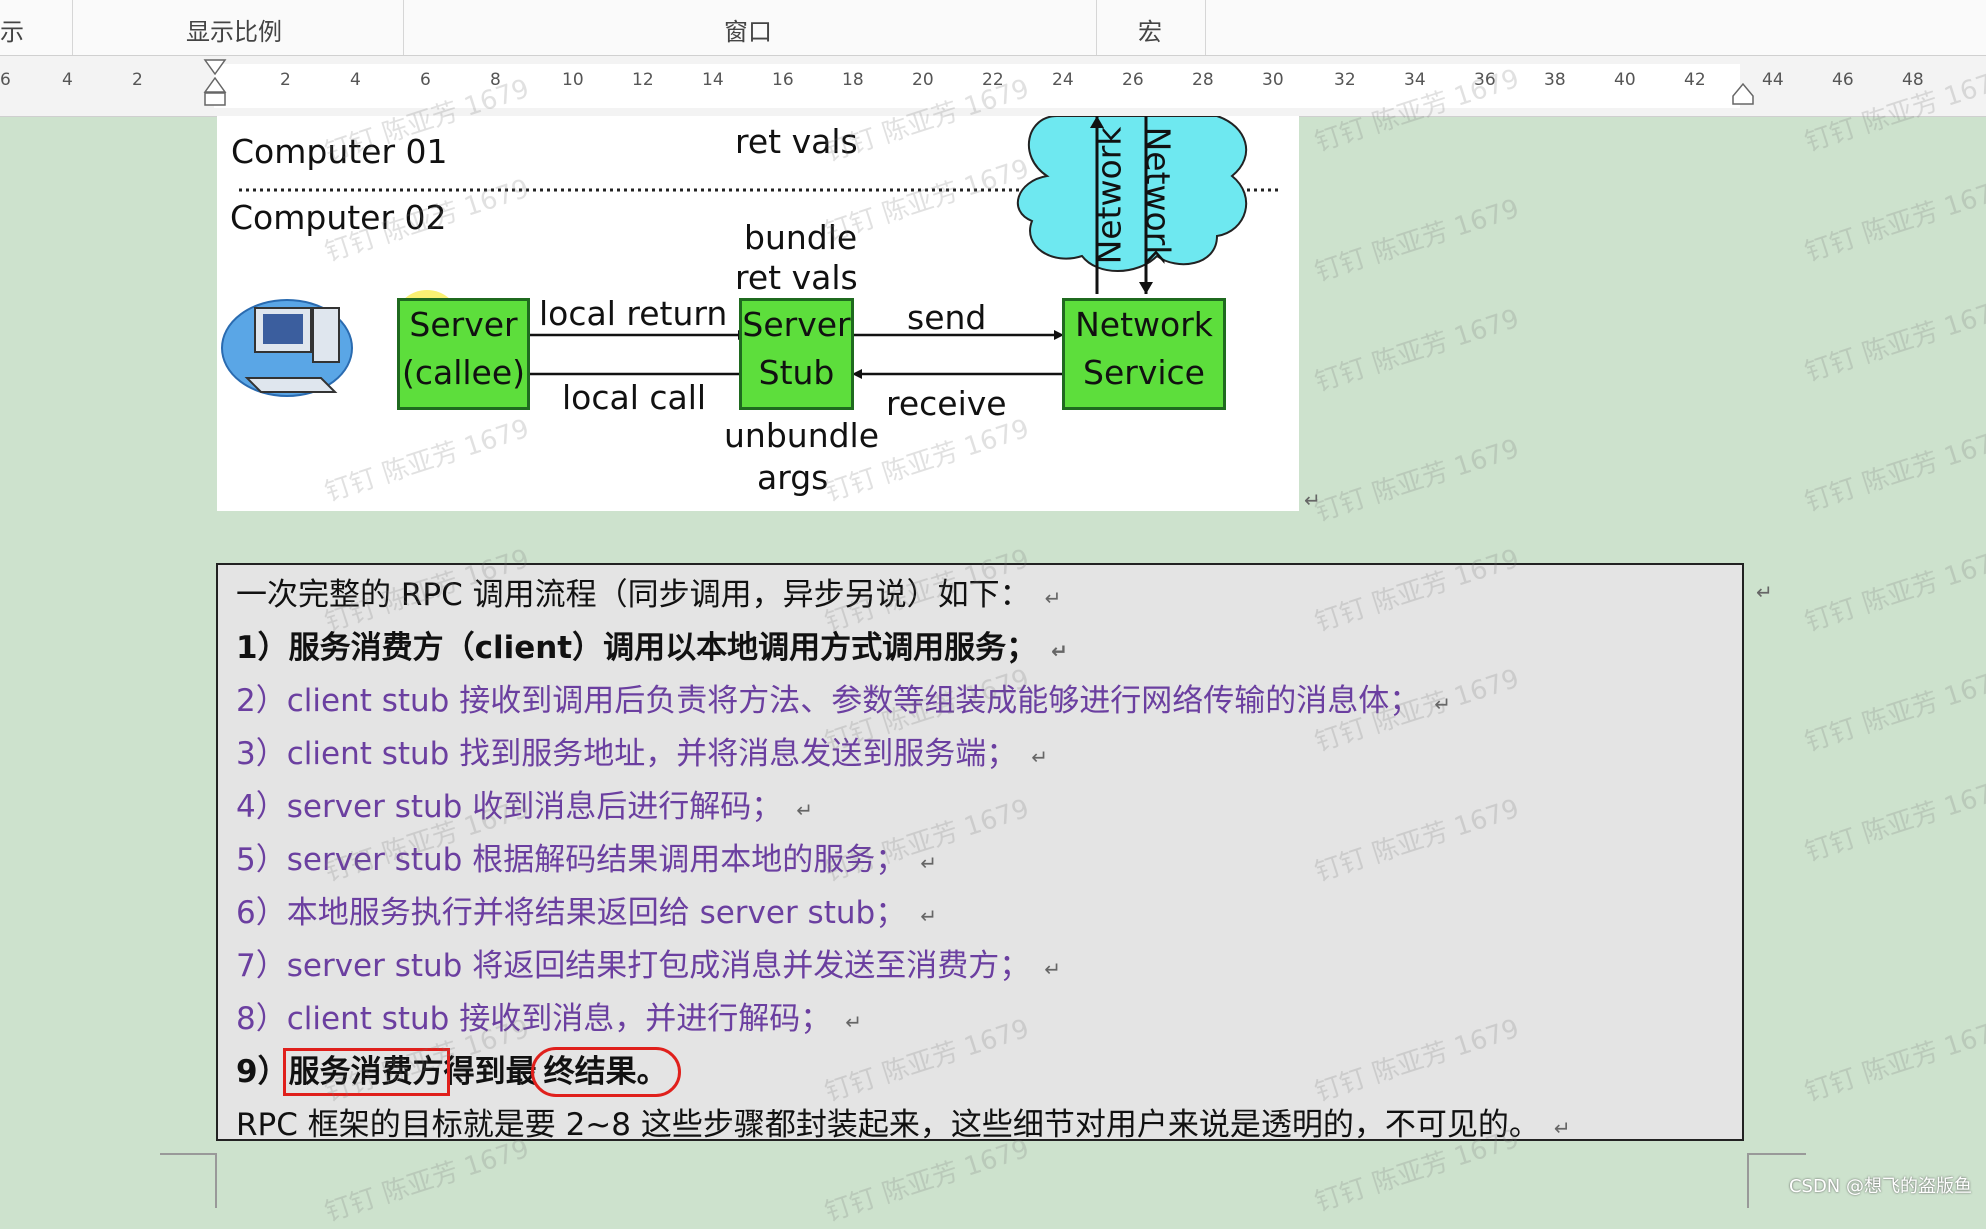 The height and width of the screenshot is (1229, 1986). What do you see at coordinates (923, 80) in the screenshot?
I see `ruler-tick-label: 20` at bounding box center [923, 80].